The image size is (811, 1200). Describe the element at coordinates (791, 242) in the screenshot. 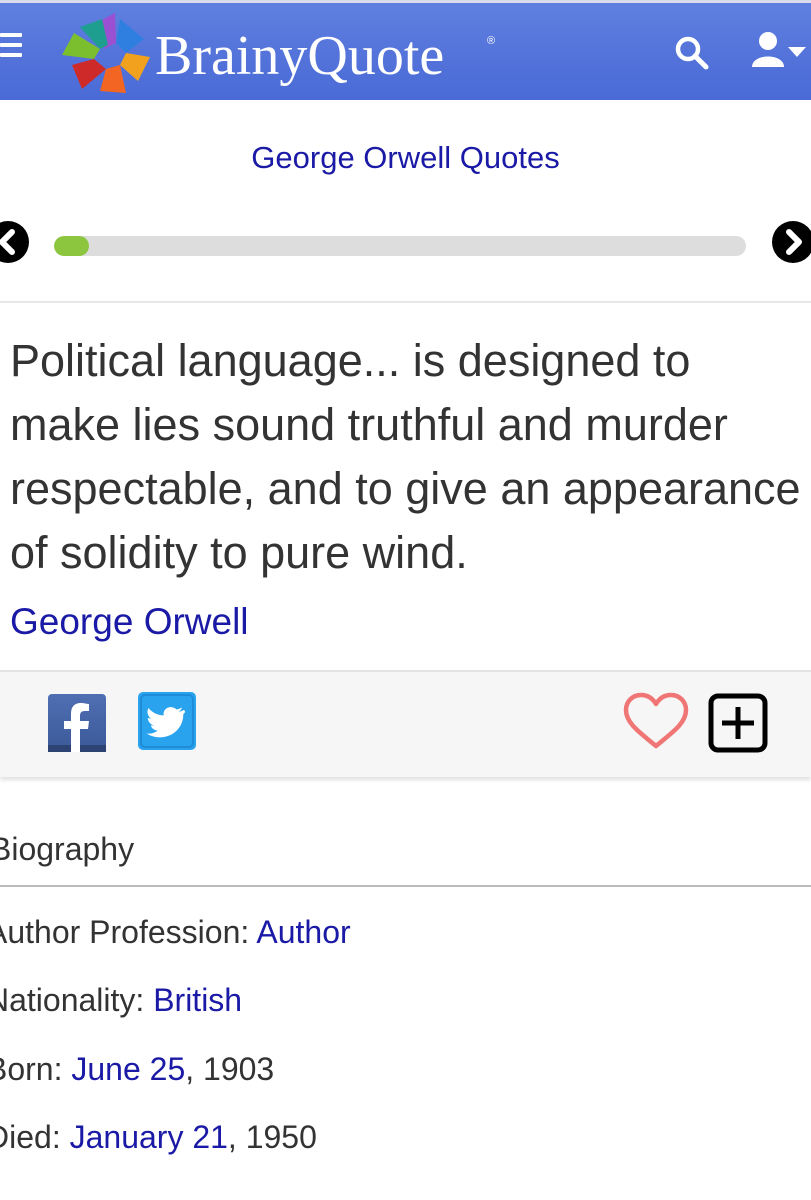

I see `chevron-right-icon` at that location.